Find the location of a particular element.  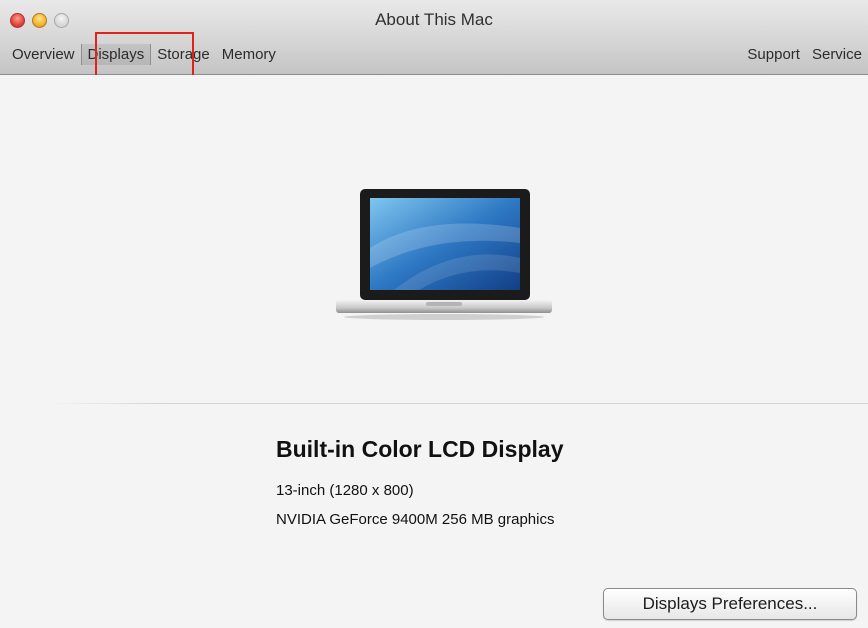

tab-memory: Memory is located at coordinates (249, 54).